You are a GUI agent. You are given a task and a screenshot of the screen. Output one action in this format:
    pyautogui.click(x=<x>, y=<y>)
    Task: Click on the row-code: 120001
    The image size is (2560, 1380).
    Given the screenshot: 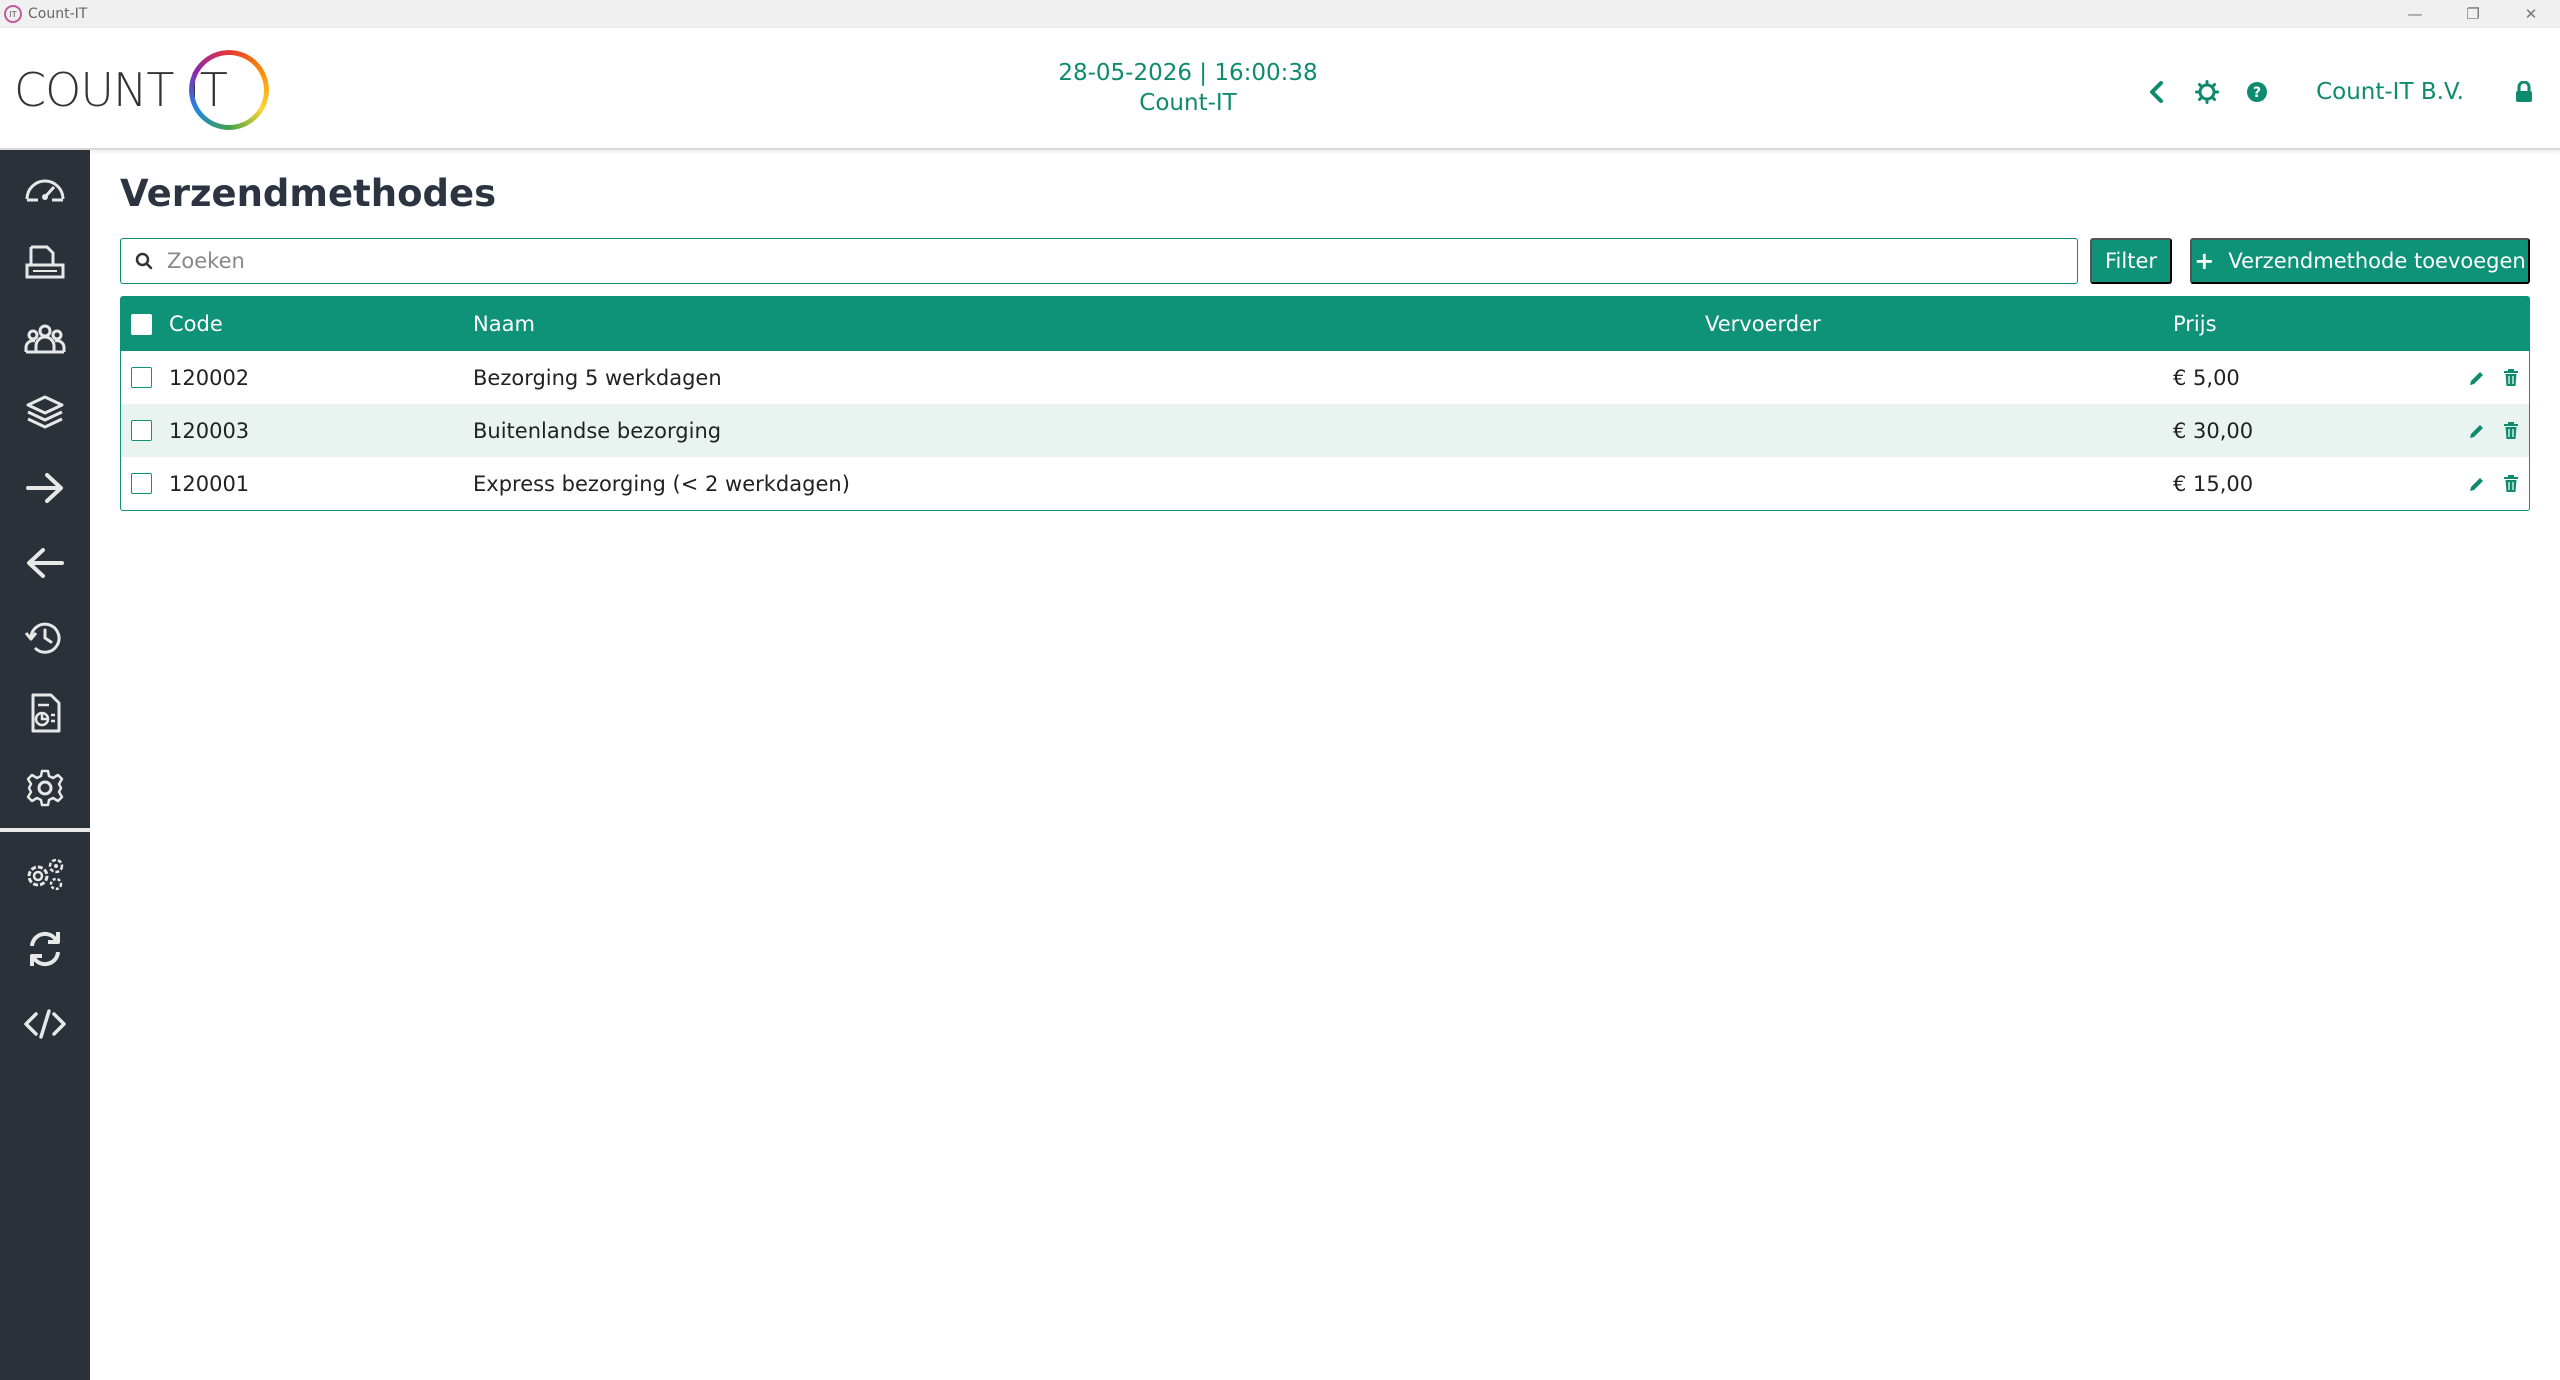 What is the action you would take?
    pyautogui.click(x=209, y=483)
    